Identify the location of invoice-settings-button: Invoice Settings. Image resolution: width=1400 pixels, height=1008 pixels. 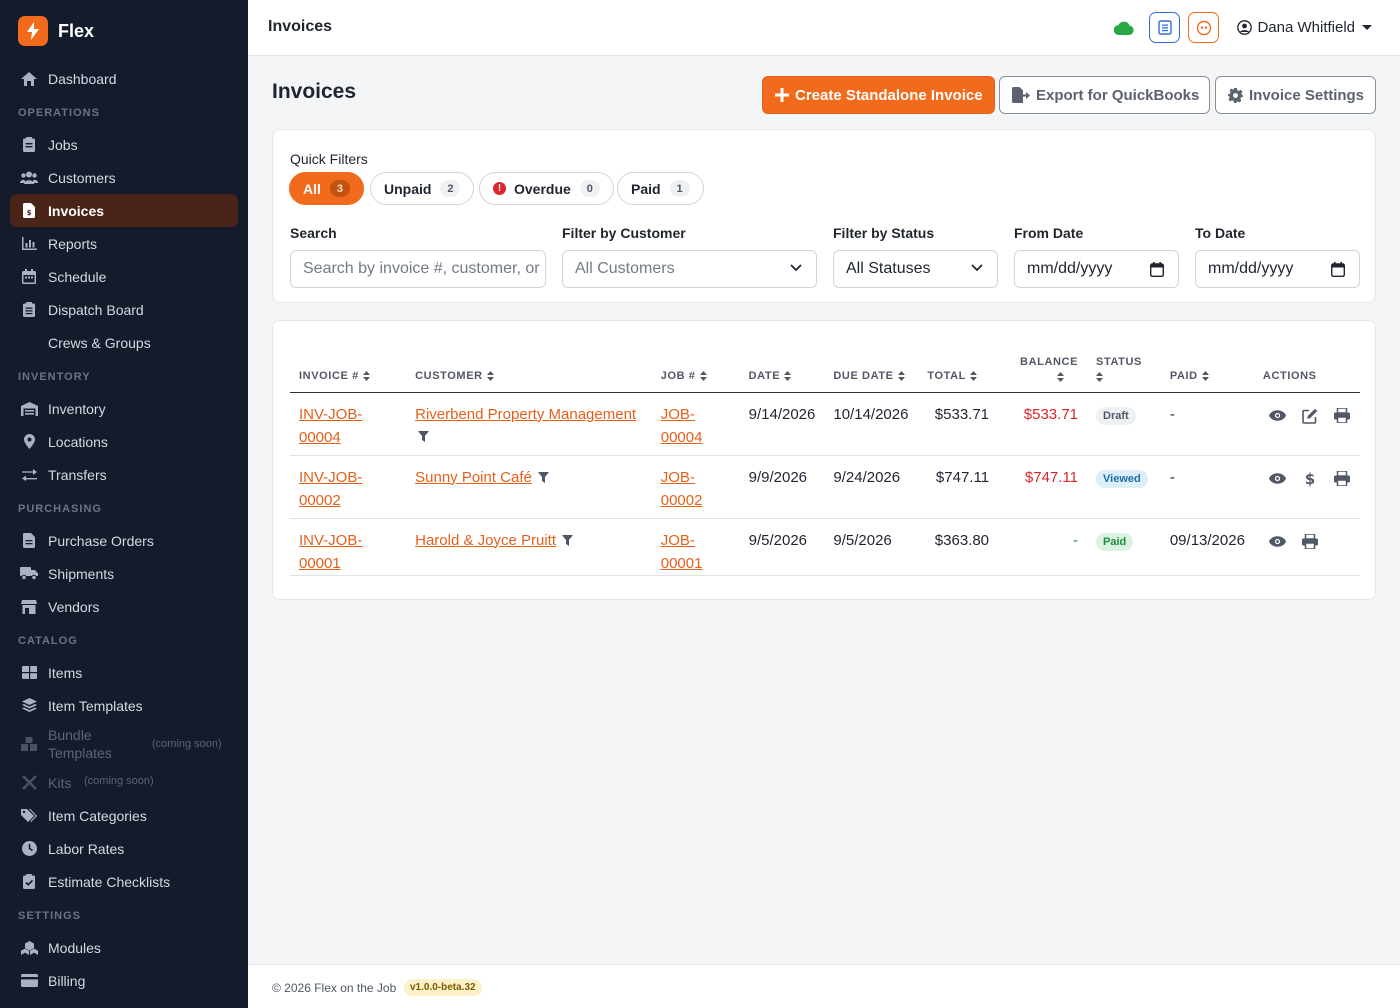
(1295, 95).